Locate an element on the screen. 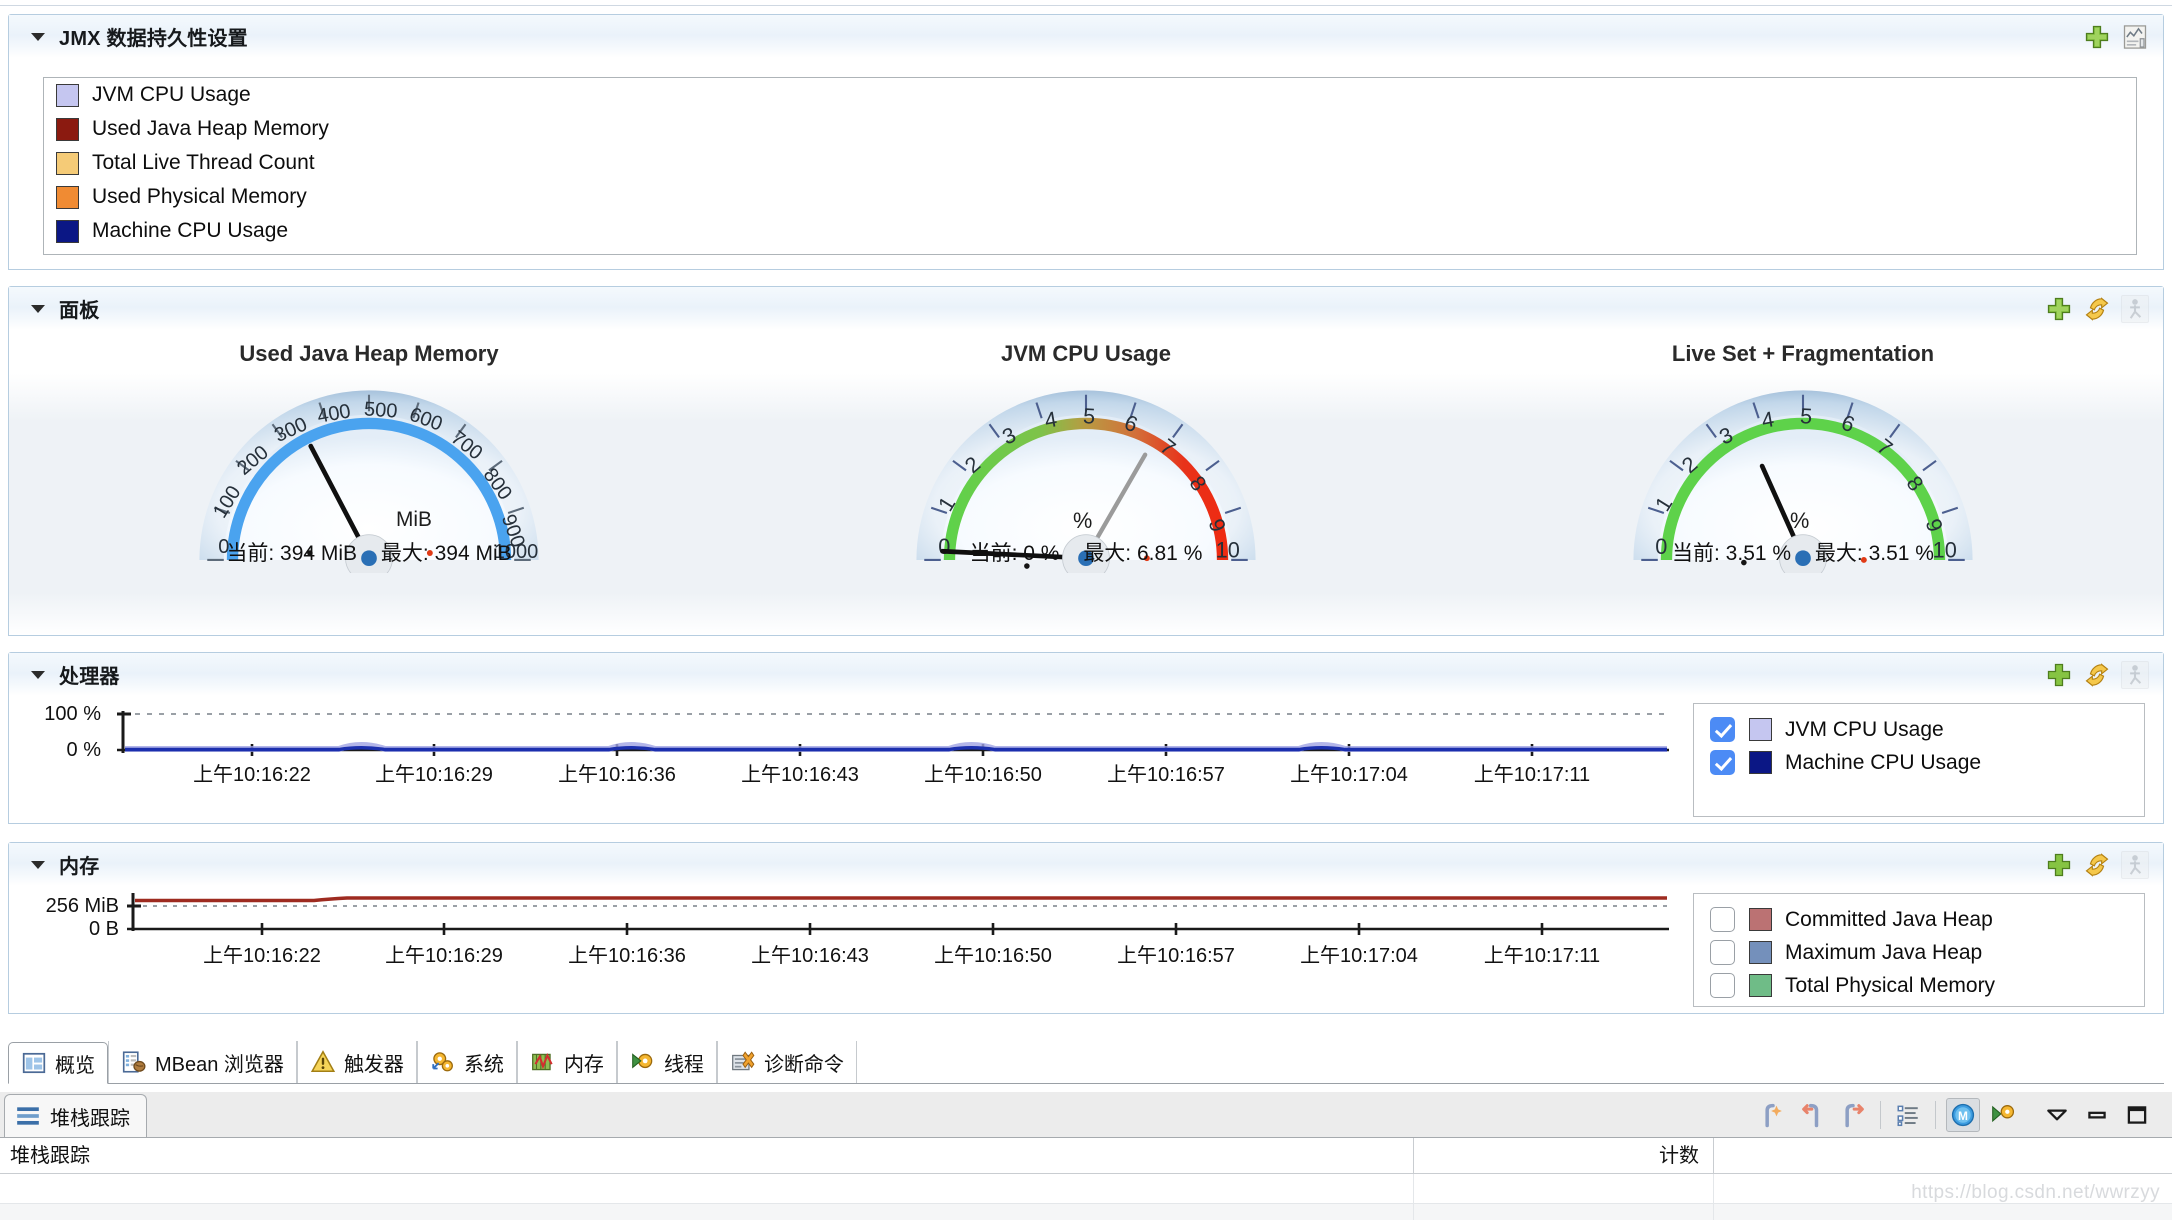  list-item: Used Physical Memory is located at coordinates (1090, 197).